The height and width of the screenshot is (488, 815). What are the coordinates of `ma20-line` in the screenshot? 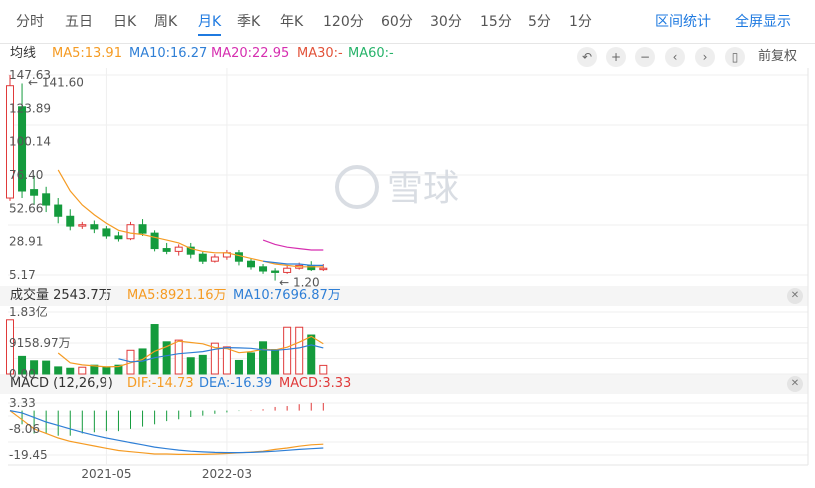 It's located at (293, 245).